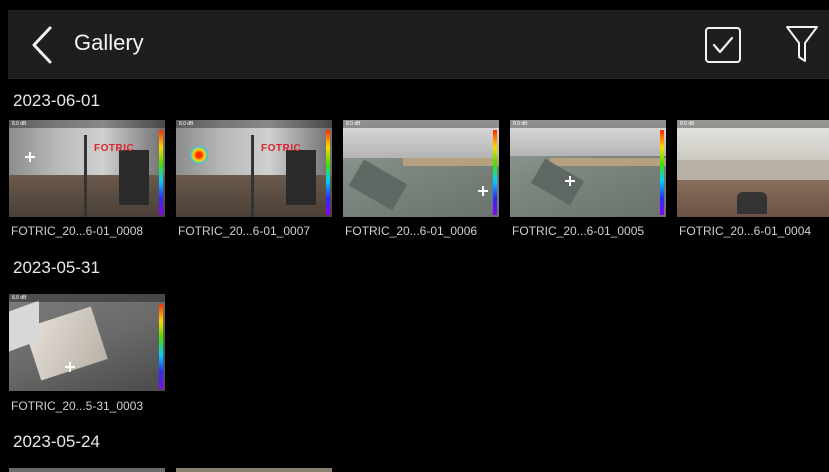  I want to click on page-title: Gallery, so click(109, 42).